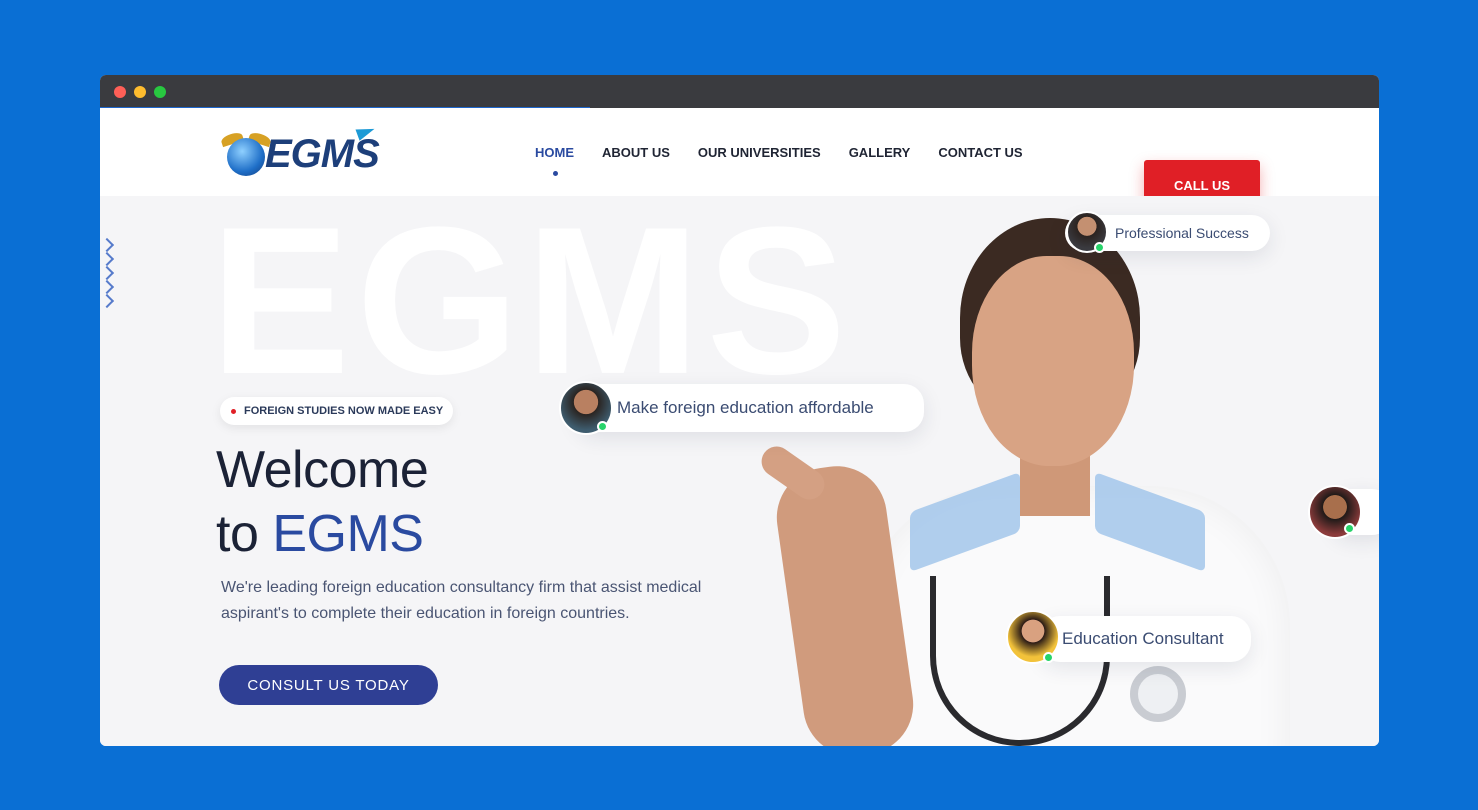  What do you see at coordinates (303, 151) in the screenshot?
I see `site-logo: EGMS` at bounding box center [303, 151].